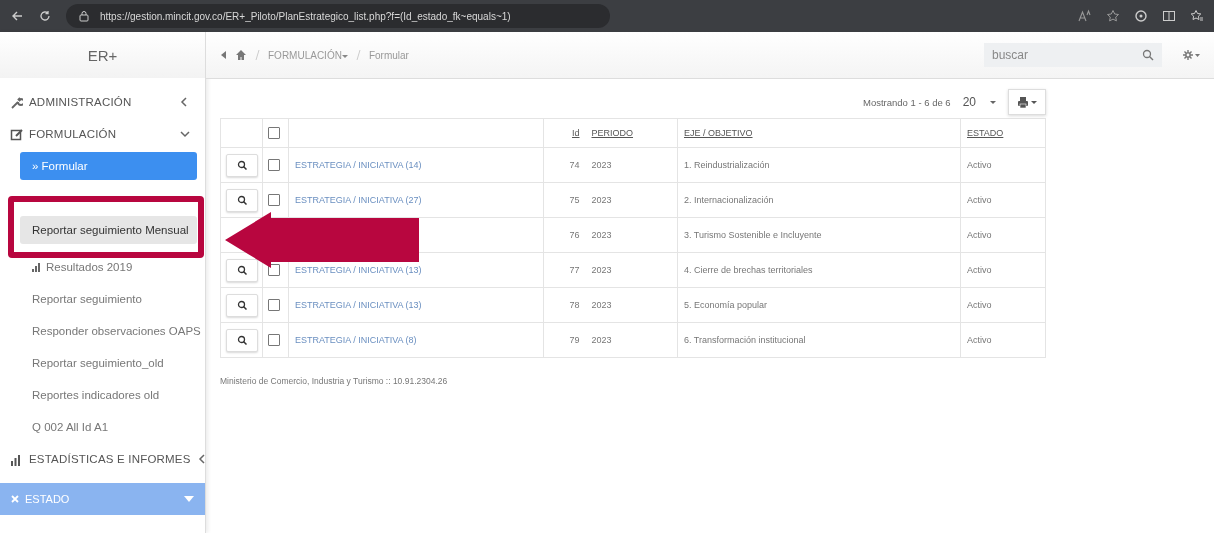  I want to click on table-cell-text: 77, so click(574, 270).